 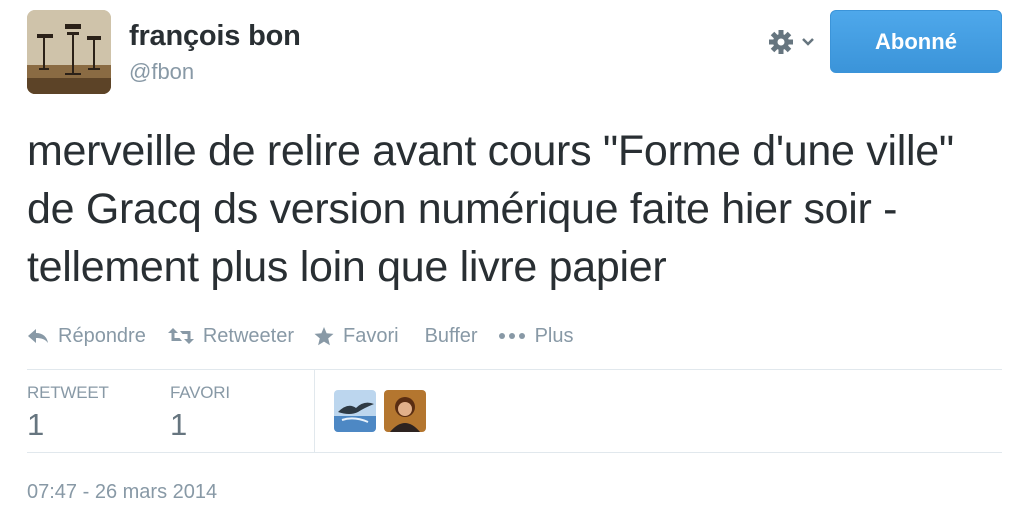 I want to click on retweet-button: Retweeter, so click(x=230, y=336).